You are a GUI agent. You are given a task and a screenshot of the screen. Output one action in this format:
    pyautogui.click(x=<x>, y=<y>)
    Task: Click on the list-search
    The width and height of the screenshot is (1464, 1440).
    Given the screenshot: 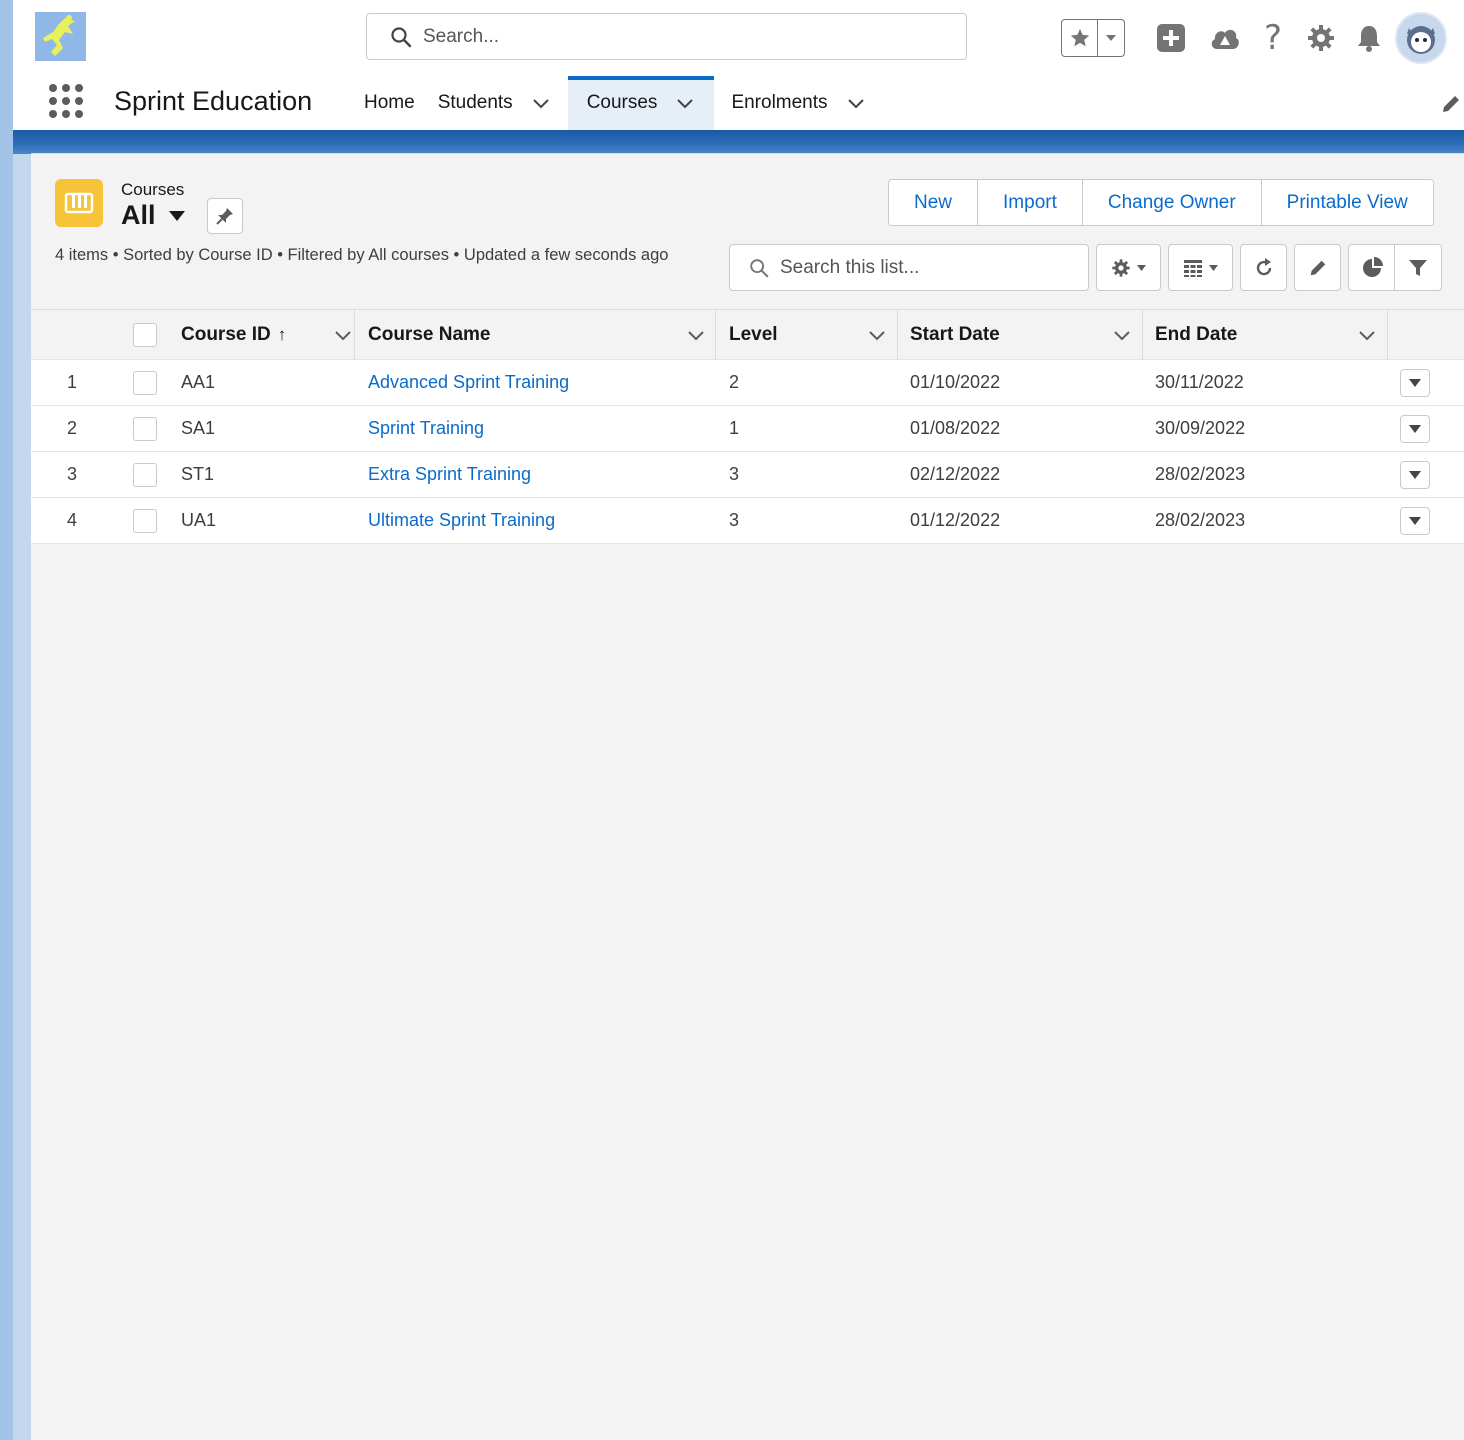 What is the action you would take?
    pyautogui.click(x=909, y=267)
    